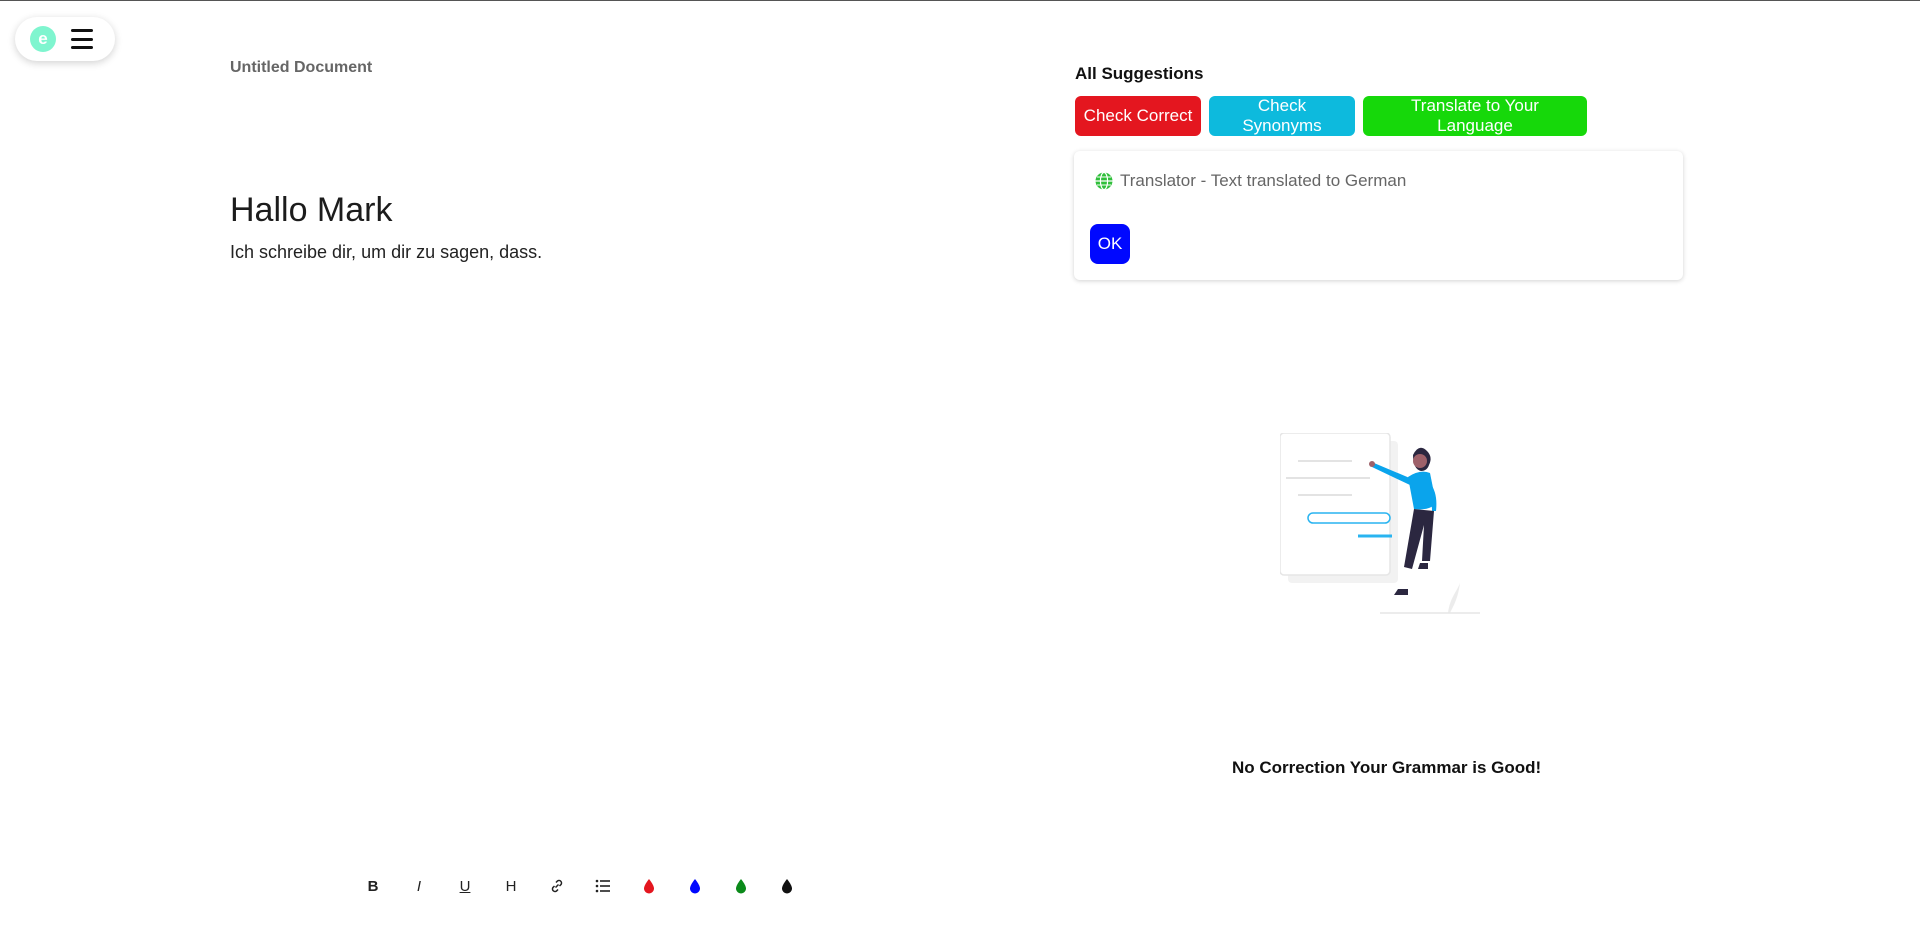 The image size is (1920, 932). I want to click on list-button, so click(603, 886).